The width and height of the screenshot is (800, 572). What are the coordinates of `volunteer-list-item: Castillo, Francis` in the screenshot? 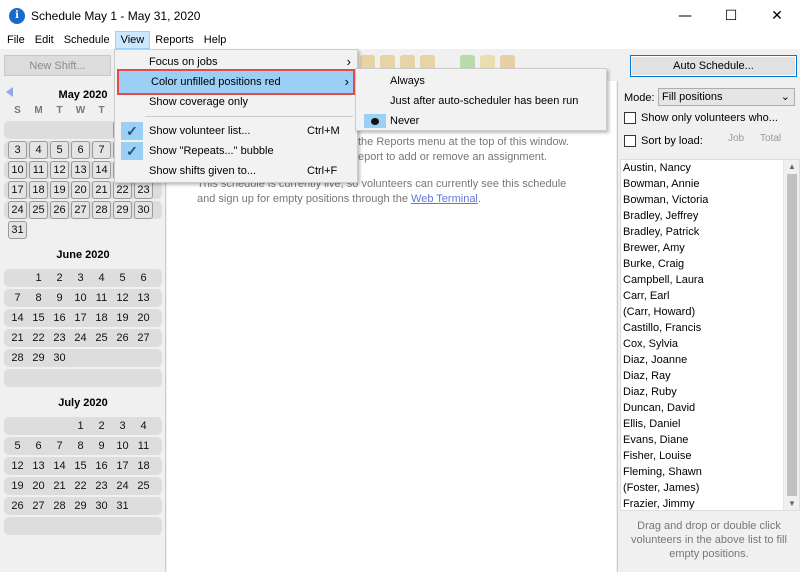 It's located at (710, 328).